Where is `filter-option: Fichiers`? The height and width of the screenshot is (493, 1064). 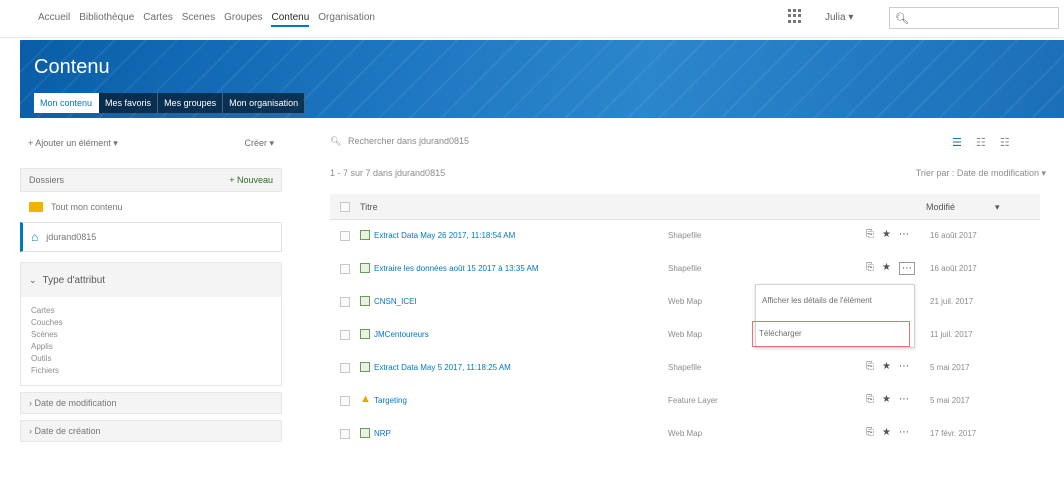
filter-option: Fichiers is located at coordinates (151, 371).